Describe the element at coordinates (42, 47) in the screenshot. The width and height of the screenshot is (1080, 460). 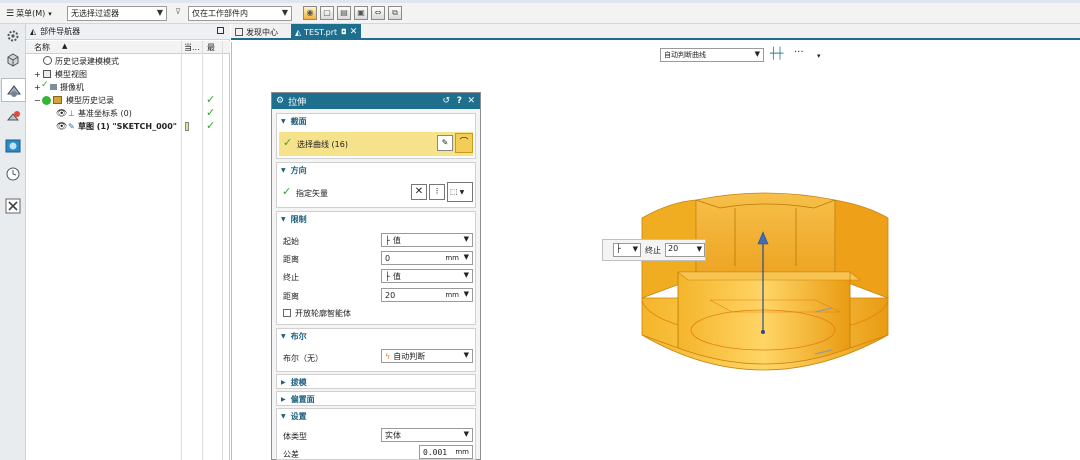
I see `column-name: 名称` at that location.